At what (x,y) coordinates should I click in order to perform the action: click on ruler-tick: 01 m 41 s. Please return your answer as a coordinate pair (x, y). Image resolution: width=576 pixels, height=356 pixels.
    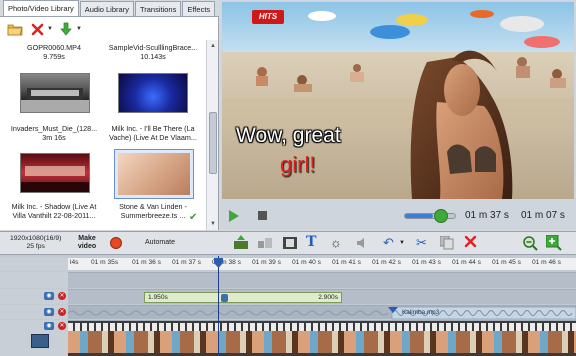
    Looking at the image, I should click on (346, 262).